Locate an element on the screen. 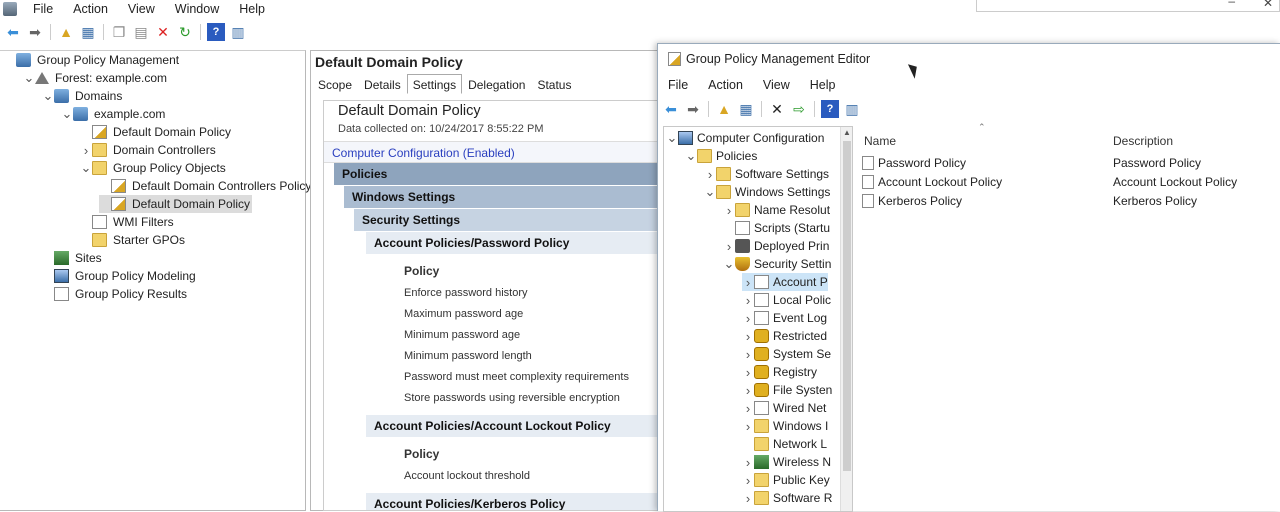 The image size is (1280, 512). tree-item: ⌄ Domains is located at coordinates (83, 96).